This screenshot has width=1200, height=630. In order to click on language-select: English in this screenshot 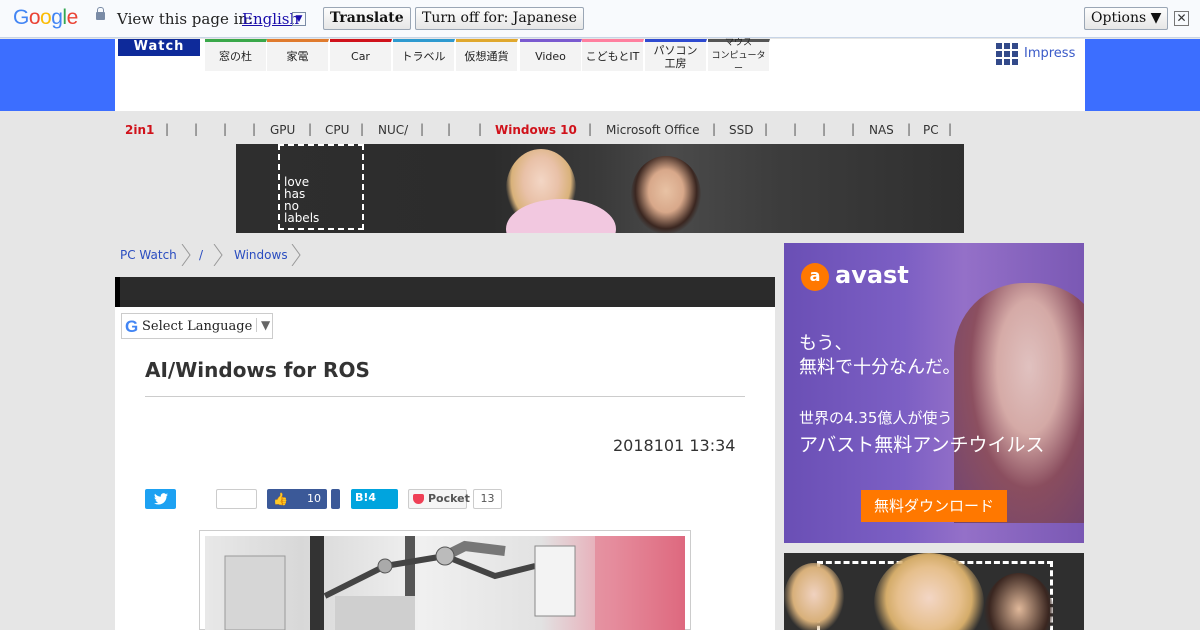, I will do `click(270, 19)`.